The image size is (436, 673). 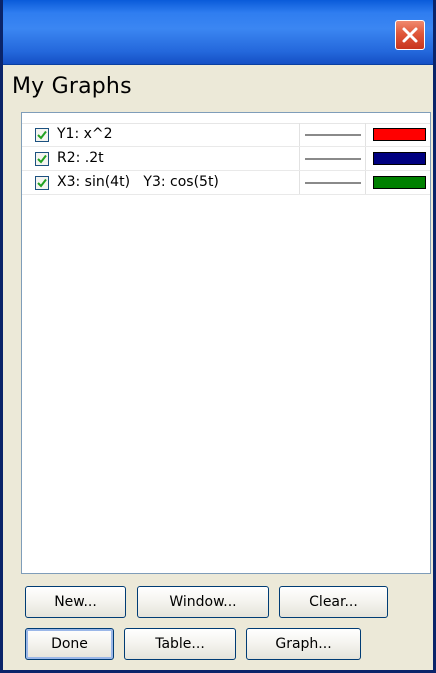 I want to click on graph-row: R2: .2t, so click(x=226, y=159).